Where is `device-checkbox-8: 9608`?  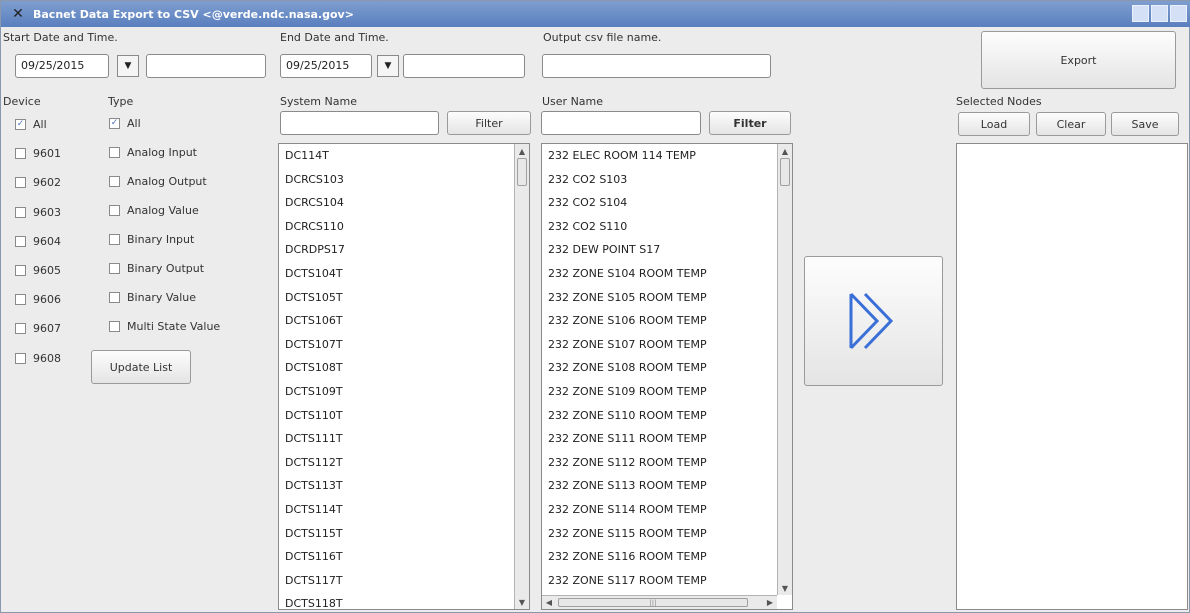
device-checkbox-8: 9608 is located at coordinates (38, 358).